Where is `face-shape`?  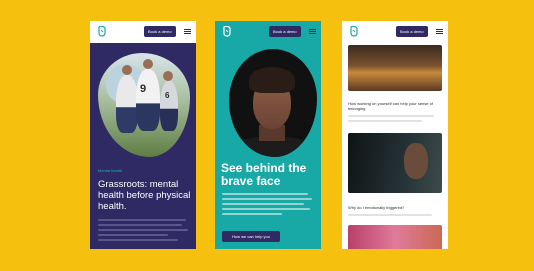
face-shape is located at coordinates (416, 161).